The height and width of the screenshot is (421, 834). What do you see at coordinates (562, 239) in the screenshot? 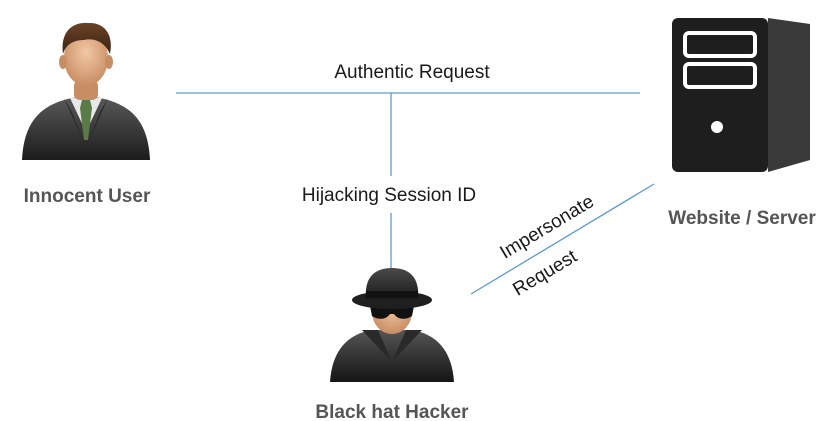
I see `impersonate-line` at bounding box center [562, 239].